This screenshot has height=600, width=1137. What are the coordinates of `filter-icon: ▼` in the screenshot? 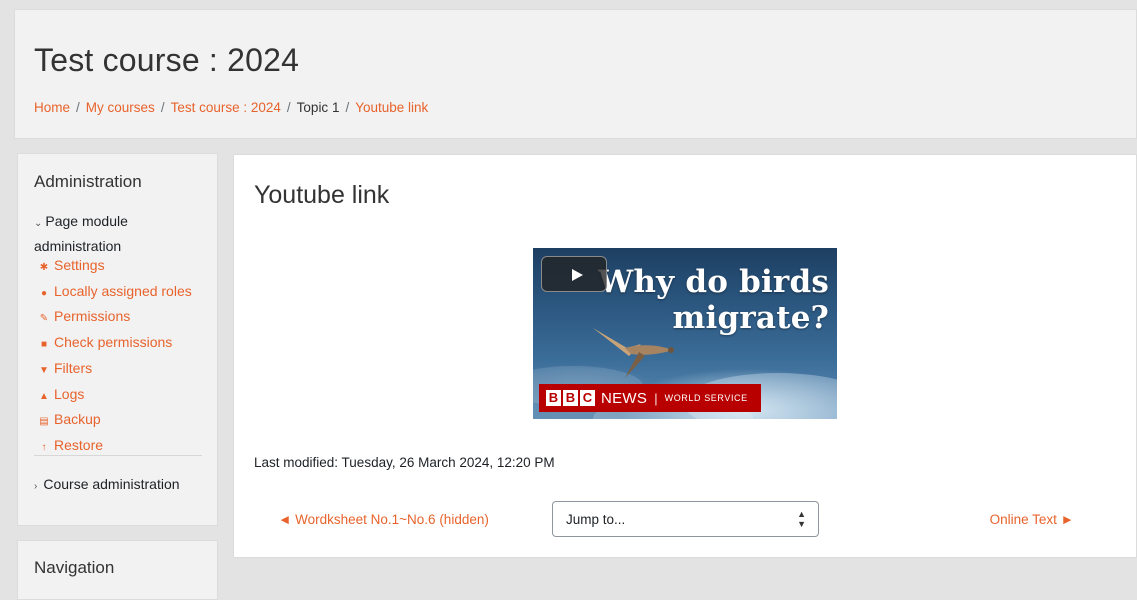 It's located at (44, 370).